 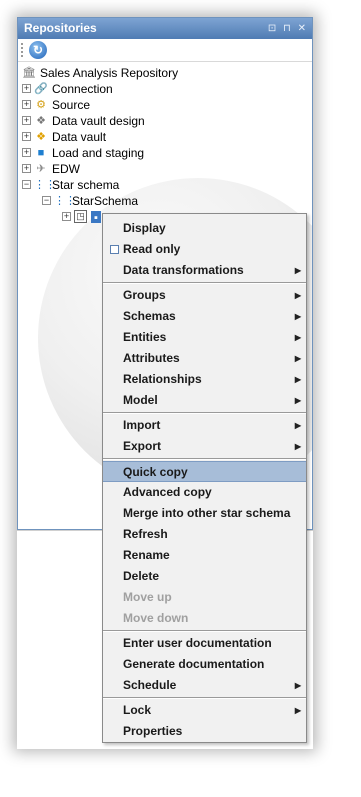 I want to click on menu-item-quick-copy: Quick copy, so click(x=204, y=471).